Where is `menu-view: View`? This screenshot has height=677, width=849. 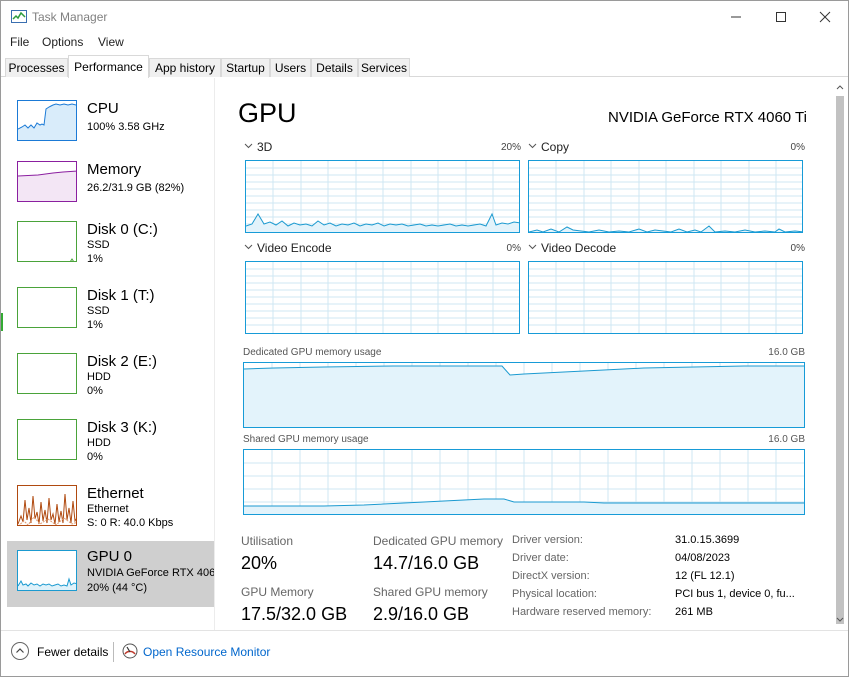
menu-view: View is located at coordinates (111, 42).